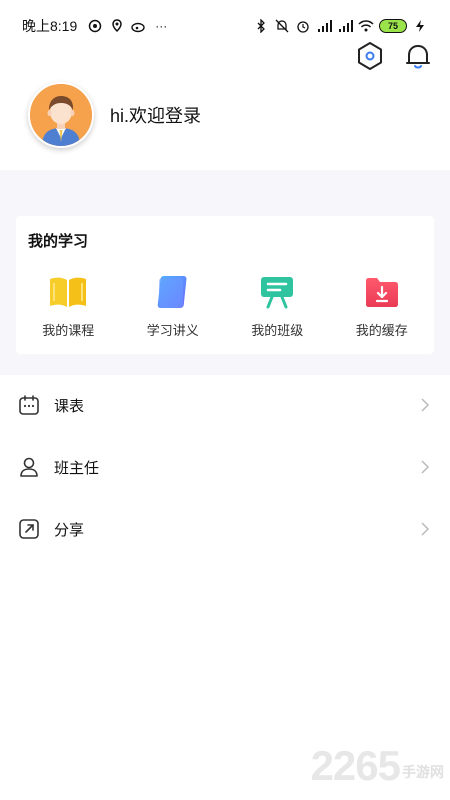 This screenshot has height=800, width=450. What do you see at coordinates (50, 26) in the screenshot?
I see `status-time: 晚上8:19` at bounding box center [50, 26].